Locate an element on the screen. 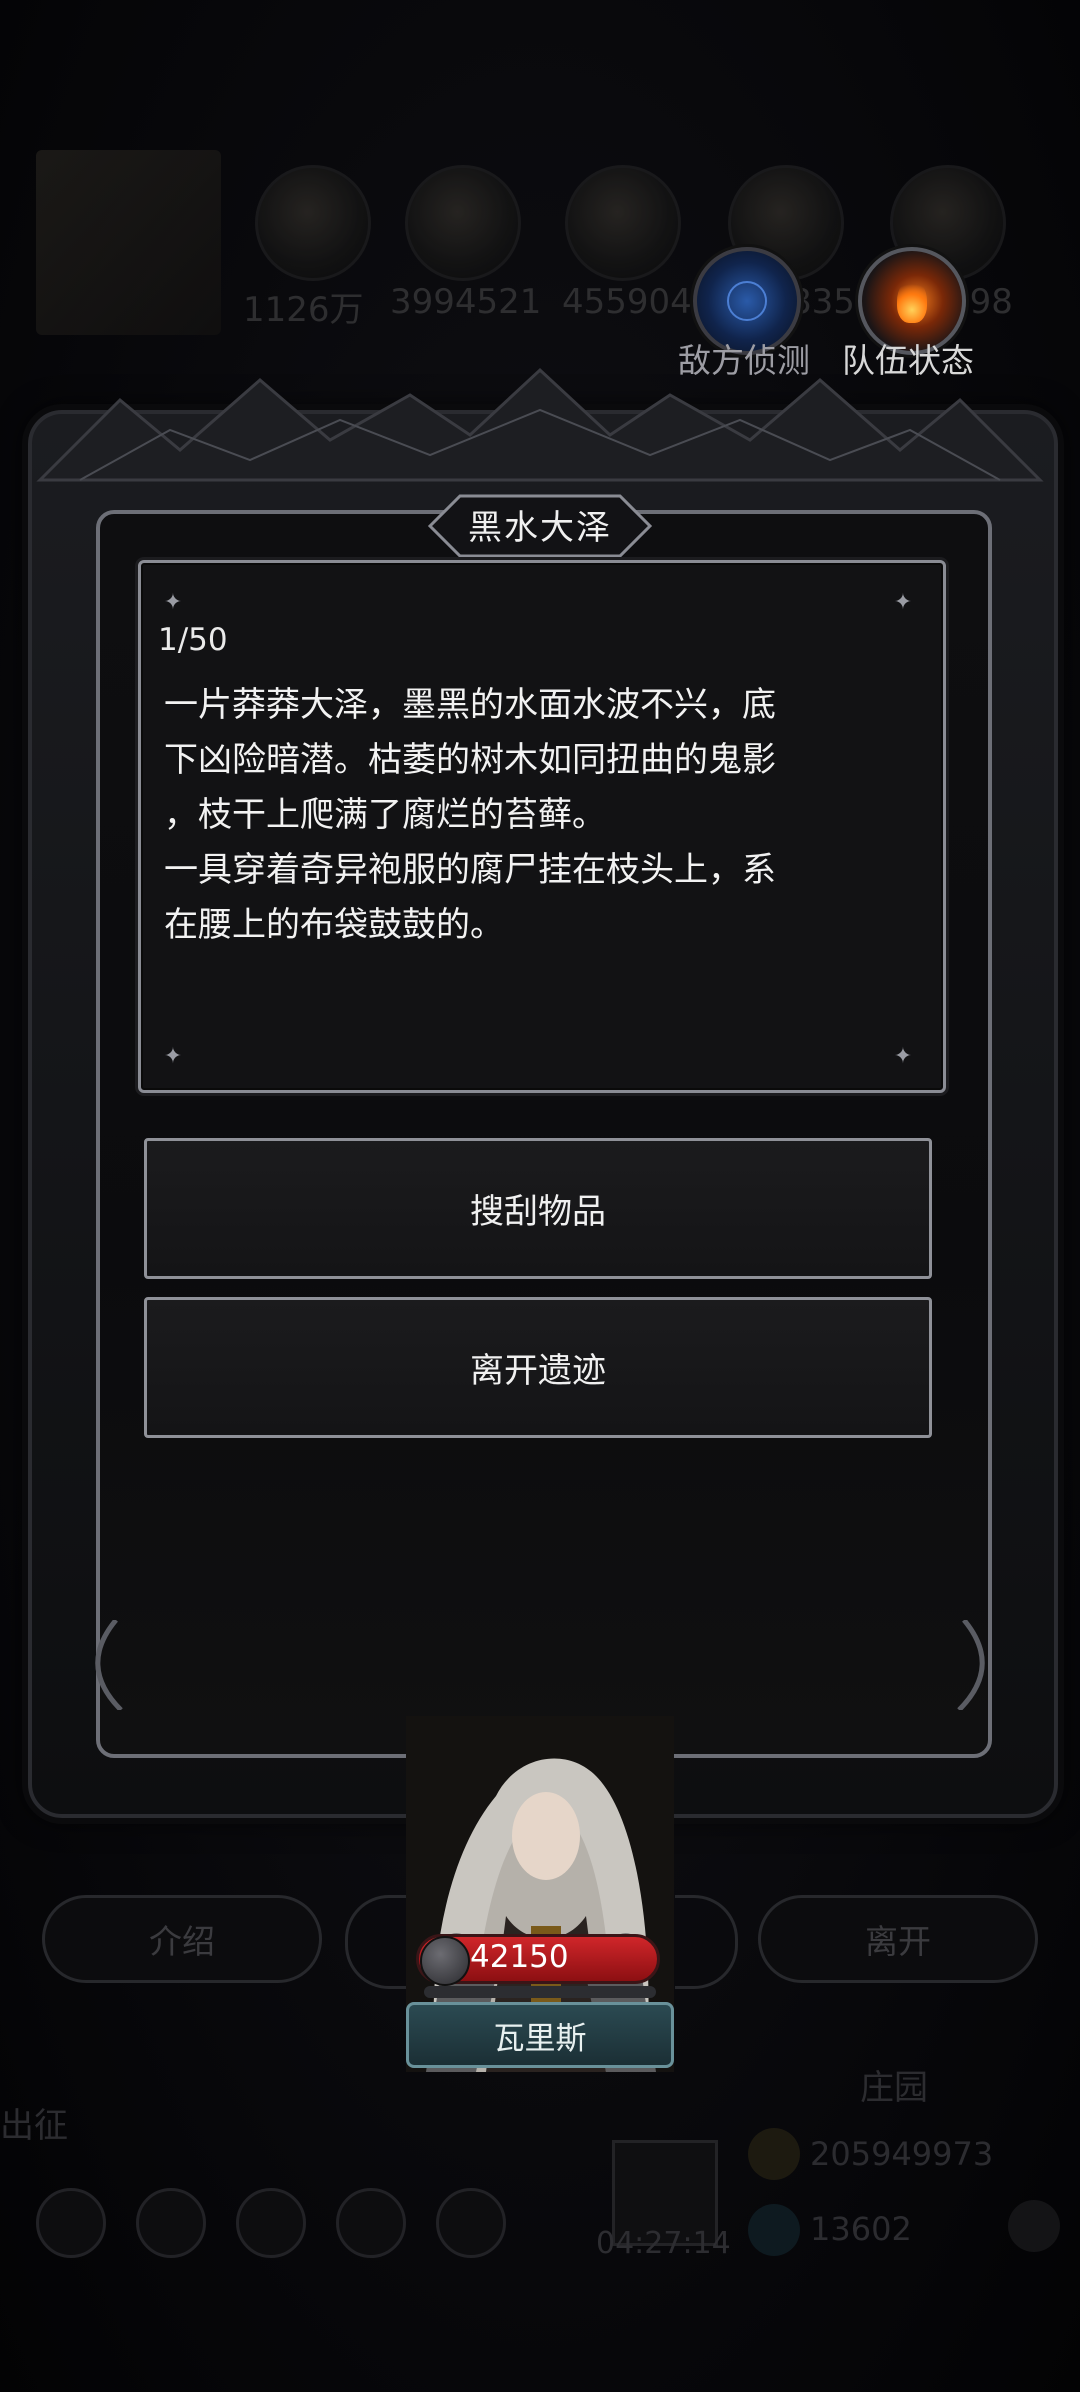  resource-value: 455904 is located at coordinates (627, 302).